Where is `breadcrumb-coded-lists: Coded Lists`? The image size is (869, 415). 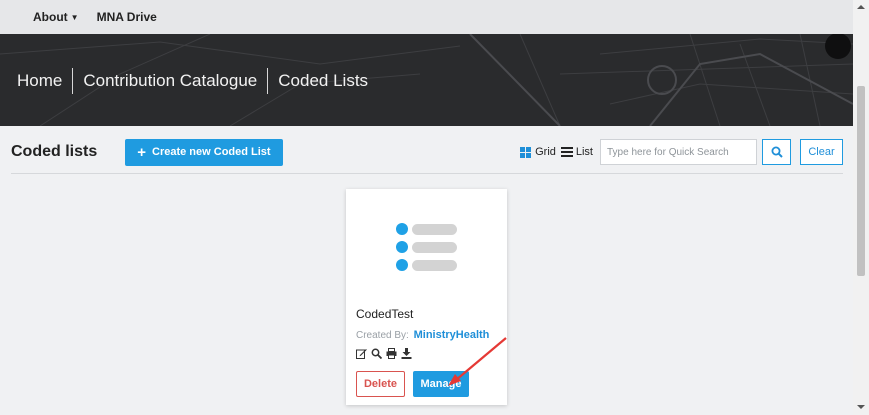
breadcrumb-coded-lists: Coded Lists is located at coordinates (323, 80).